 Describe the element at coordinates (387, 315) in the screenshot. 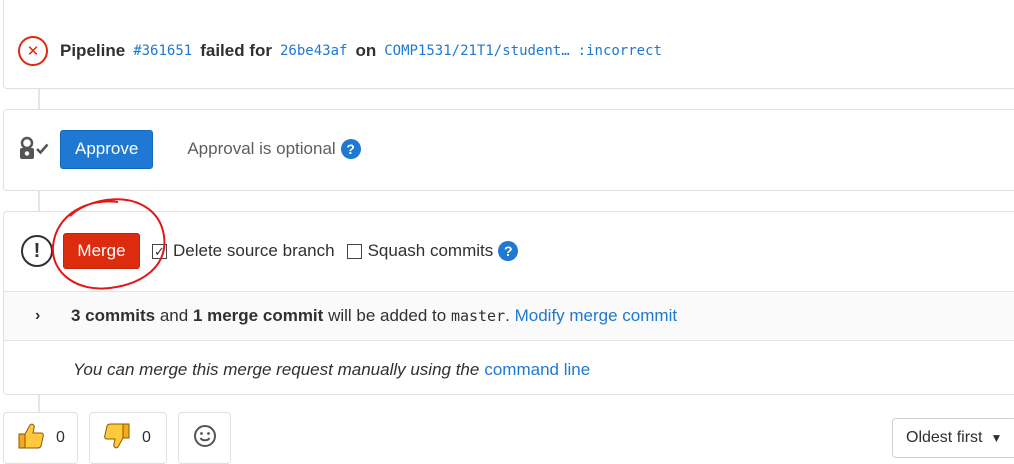

I see `commits-added-text: will be added to` at that location.